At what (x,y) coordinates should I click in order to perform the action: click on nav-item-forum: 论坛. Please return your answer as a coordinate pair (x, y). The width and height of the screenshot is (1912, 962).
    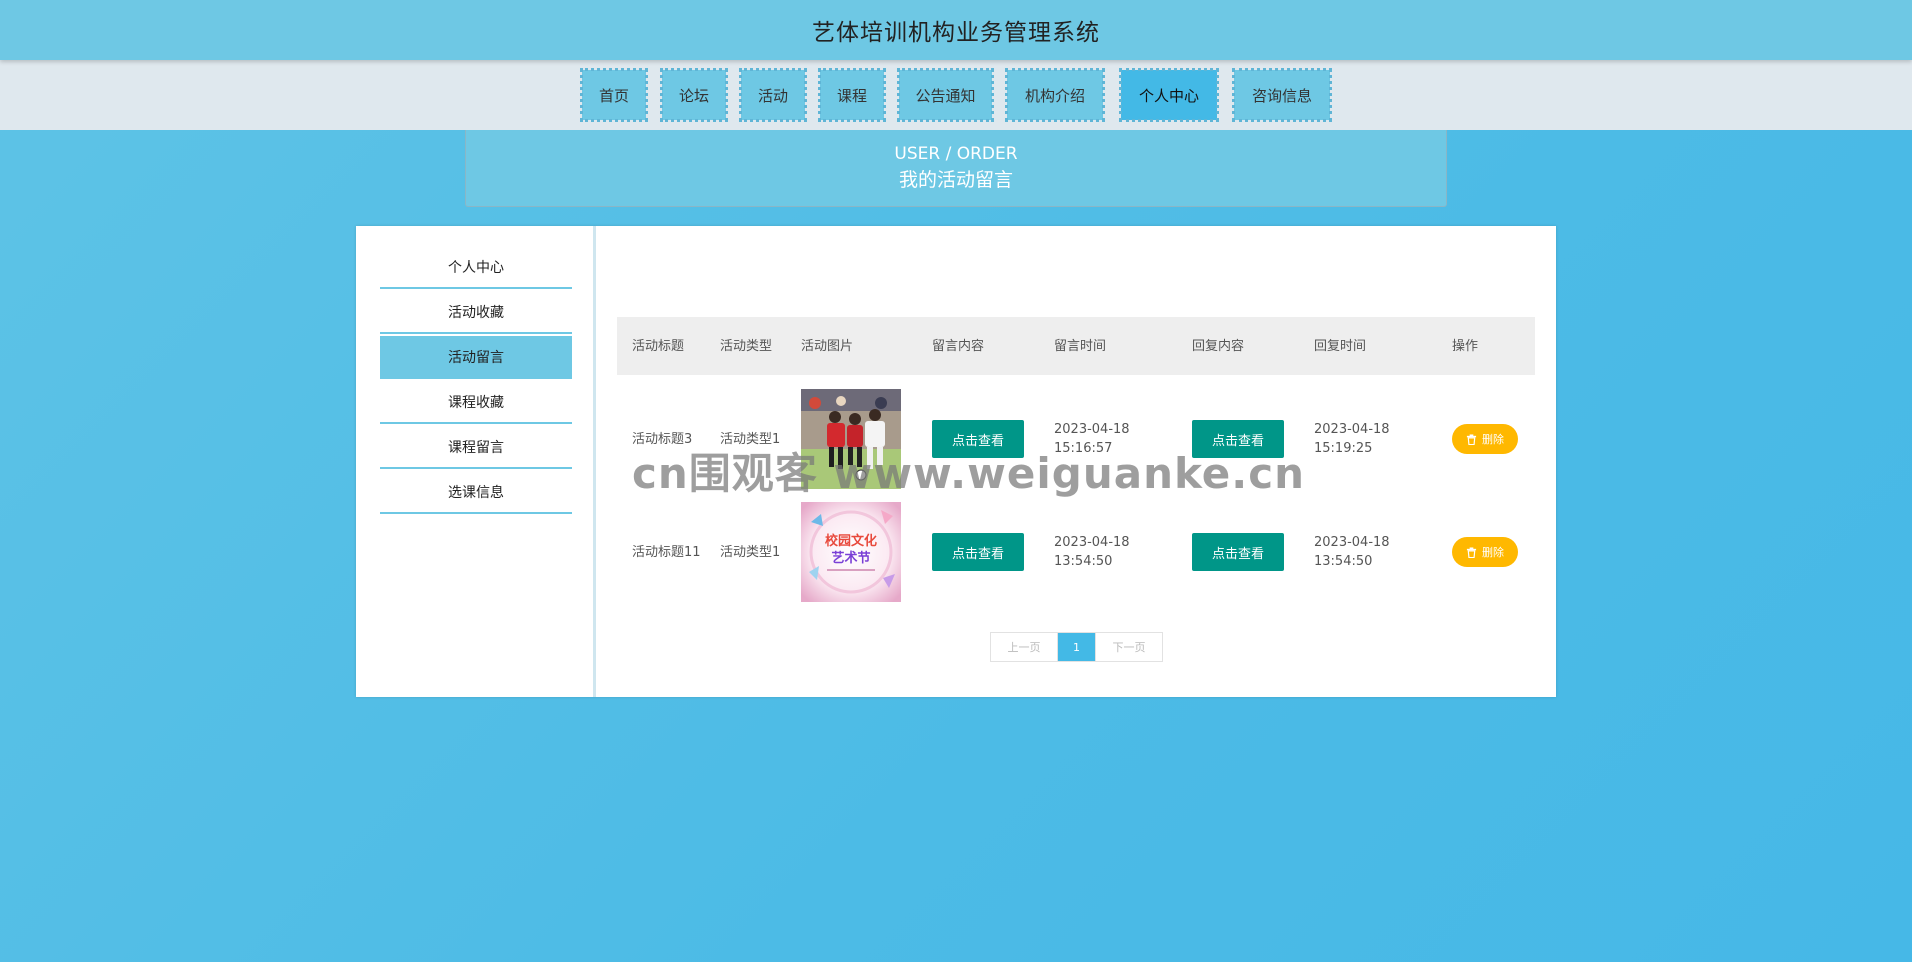
    Looking at the image, I should click on (694, 95).